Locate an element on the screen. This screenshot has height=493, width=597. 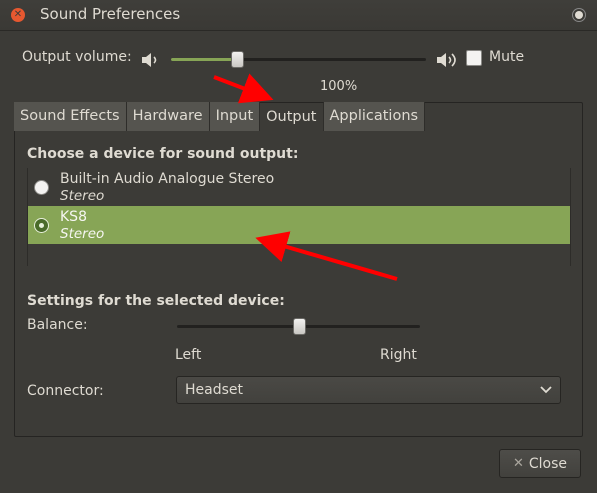
close-button: ✕ Close is located at coordinates (540, 463).